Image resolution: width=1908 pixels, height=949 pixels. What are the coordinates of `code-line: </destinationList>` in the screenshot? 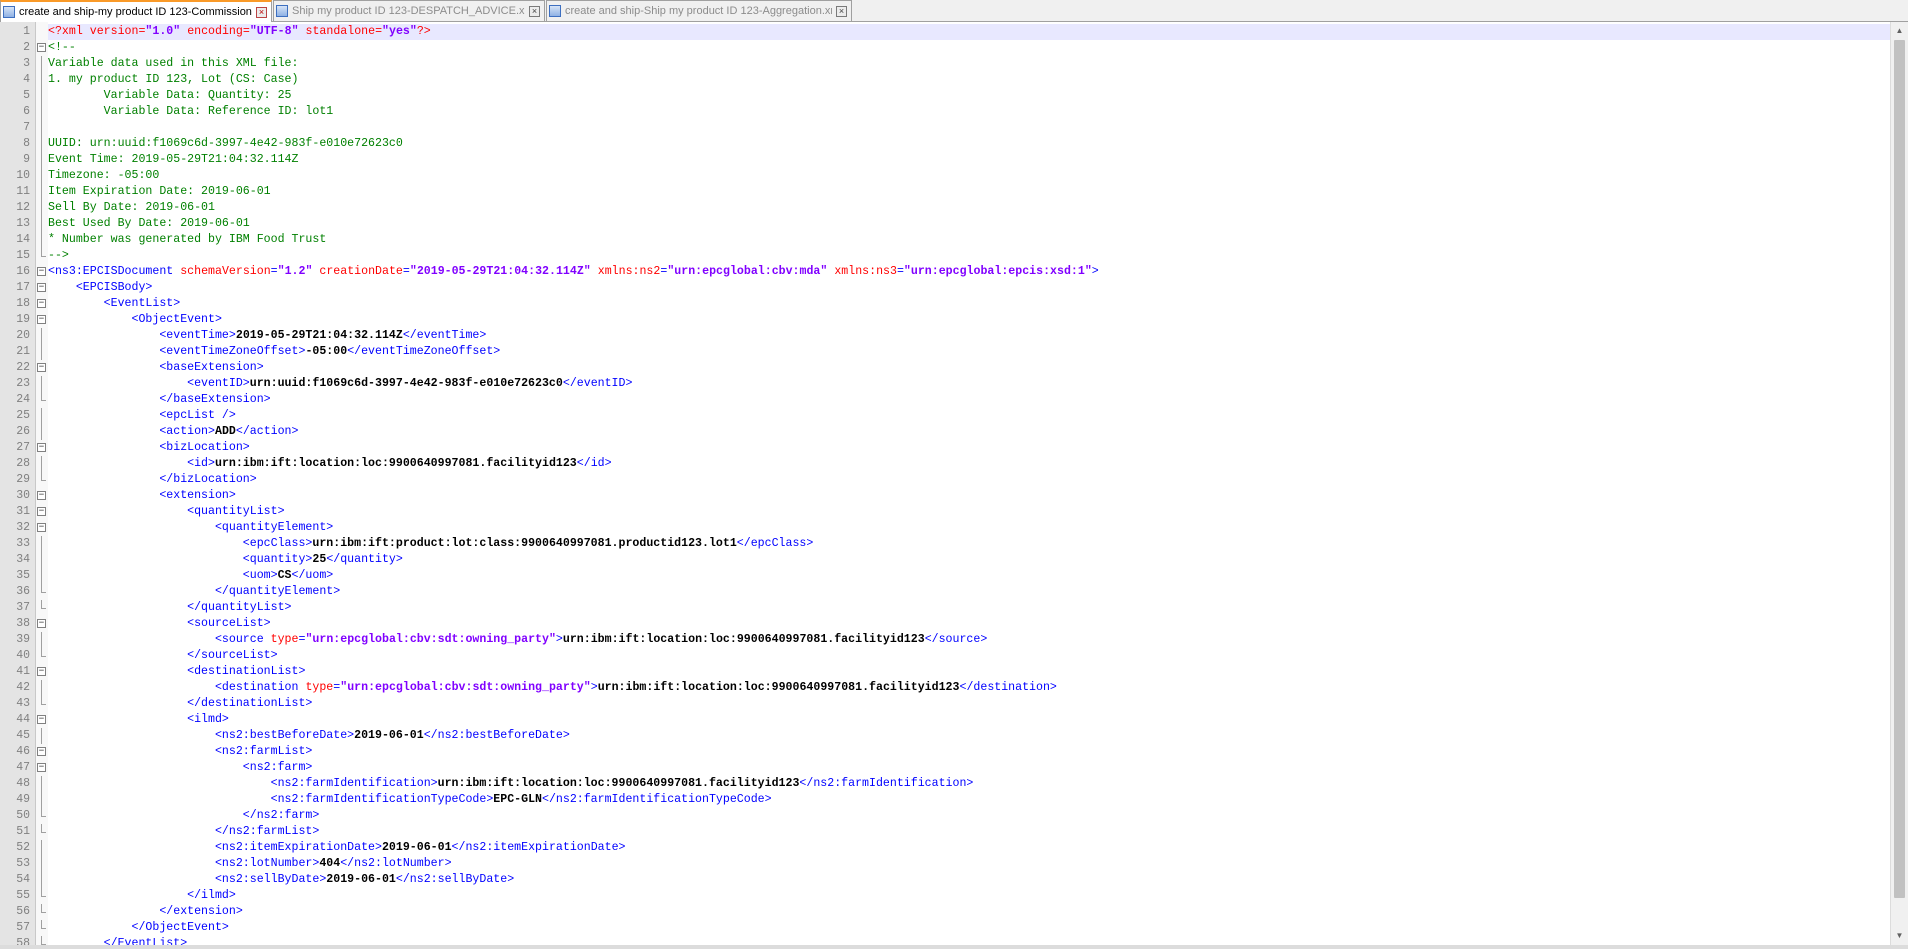 It's located at (969, 704).